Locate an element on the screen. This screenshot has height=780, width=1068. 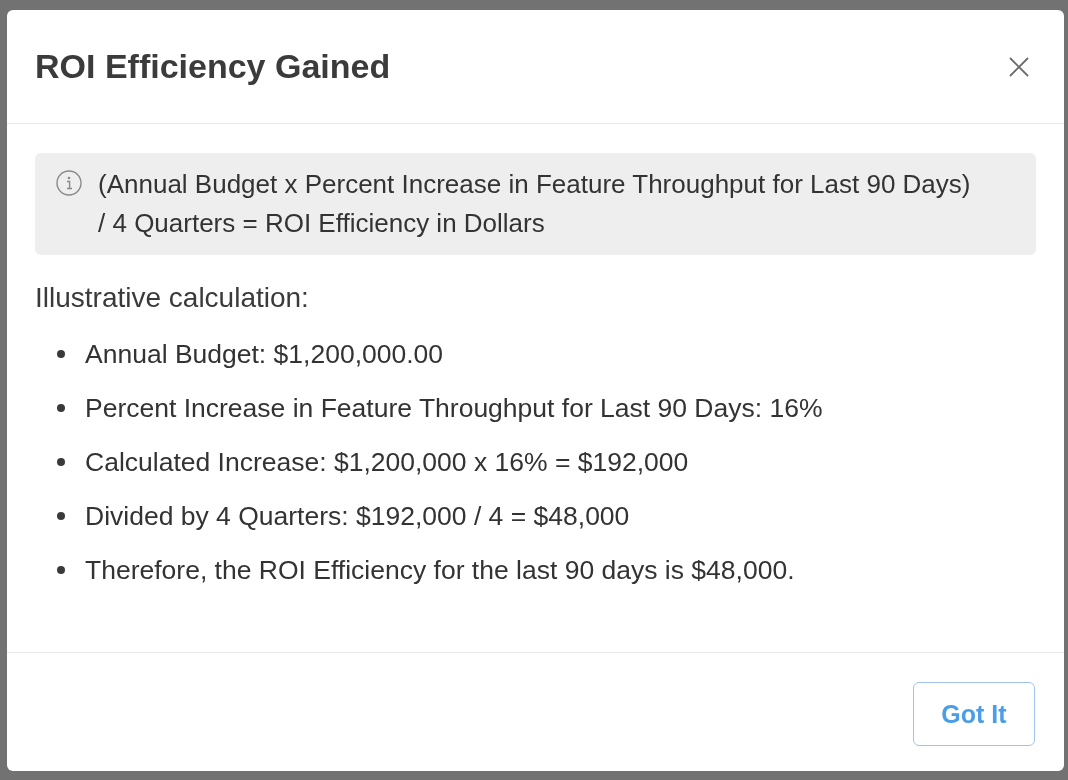
section-heading: Illustrative calculation: is located at coordinates (172, 298).